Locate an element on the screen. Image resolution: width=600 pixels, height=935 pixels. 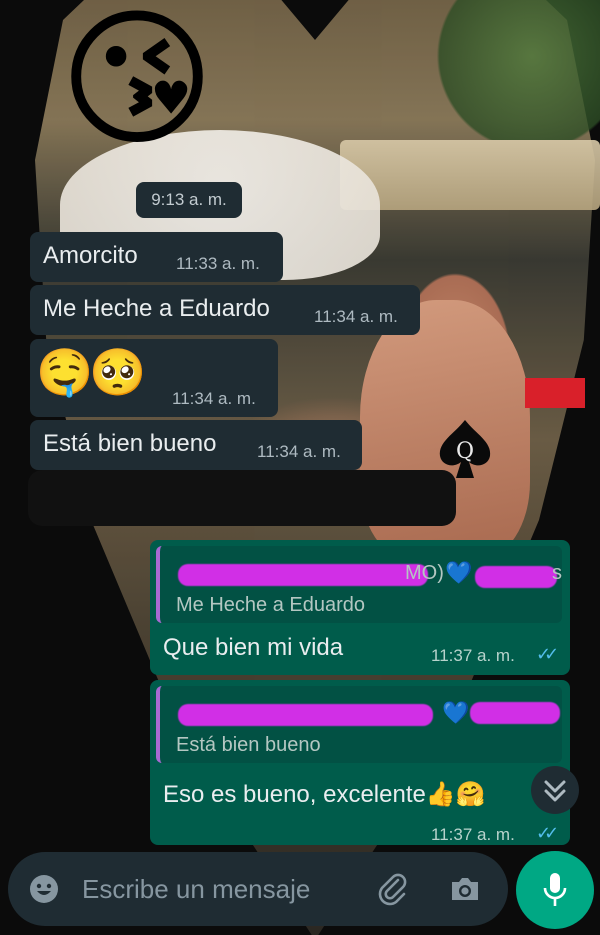
double-chevron-down-icon is located at coordinates (555, 791).